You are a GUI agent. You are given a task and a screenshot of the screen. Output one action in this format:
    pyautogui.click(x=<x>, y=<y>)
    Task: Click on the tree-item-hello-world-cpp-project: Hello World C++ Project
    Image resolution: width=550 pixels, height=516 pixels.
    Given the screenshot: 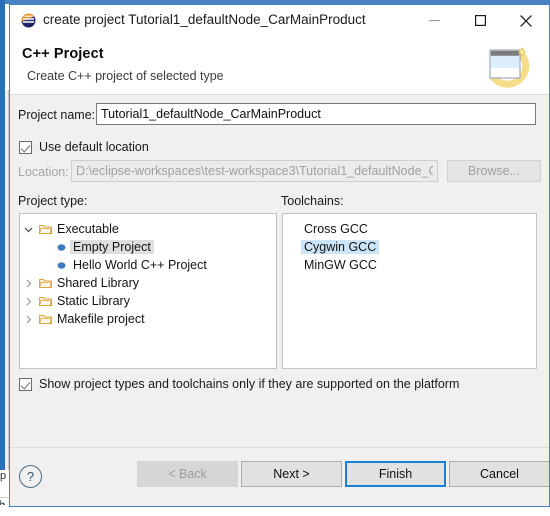 What is the action you would take?
    pyautogui.click(x=148, y=265)
    